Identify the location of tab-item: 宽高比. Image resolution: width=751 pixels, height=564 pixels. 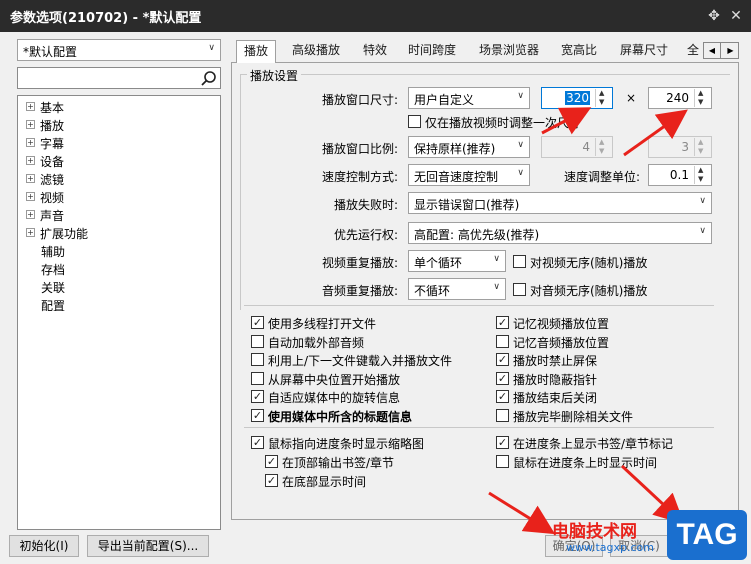
(579, 51).